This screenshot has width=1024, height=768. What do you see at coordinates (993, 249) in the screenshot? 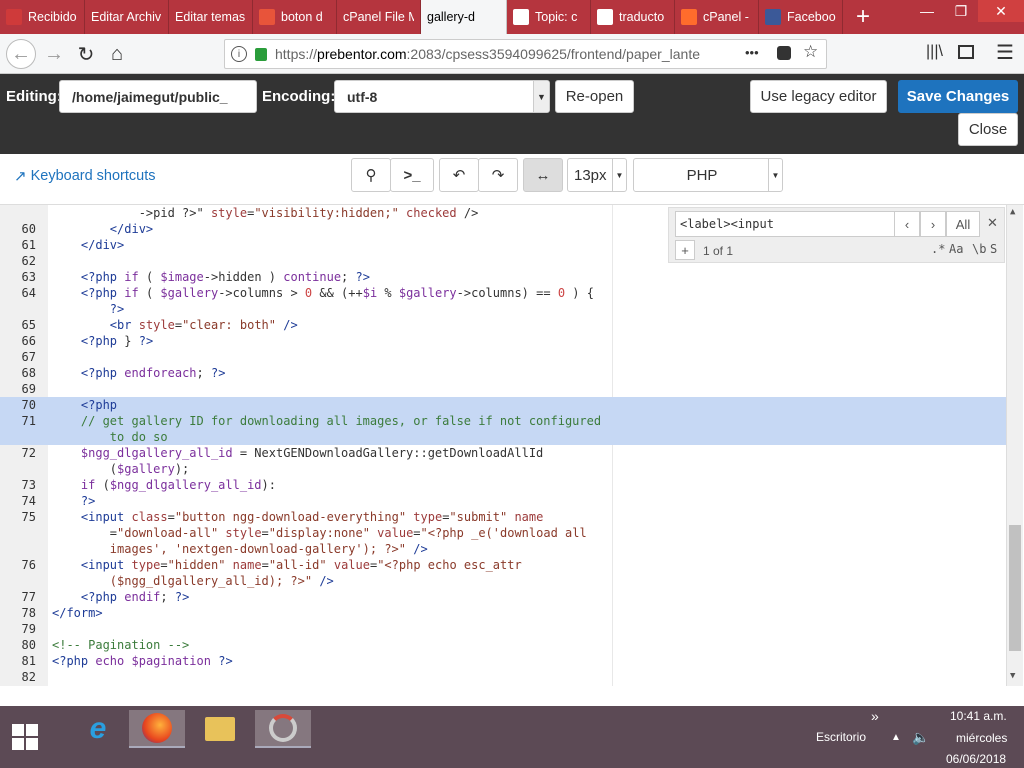
I see `search-selection-option: S` at bounding box center [993, 249].